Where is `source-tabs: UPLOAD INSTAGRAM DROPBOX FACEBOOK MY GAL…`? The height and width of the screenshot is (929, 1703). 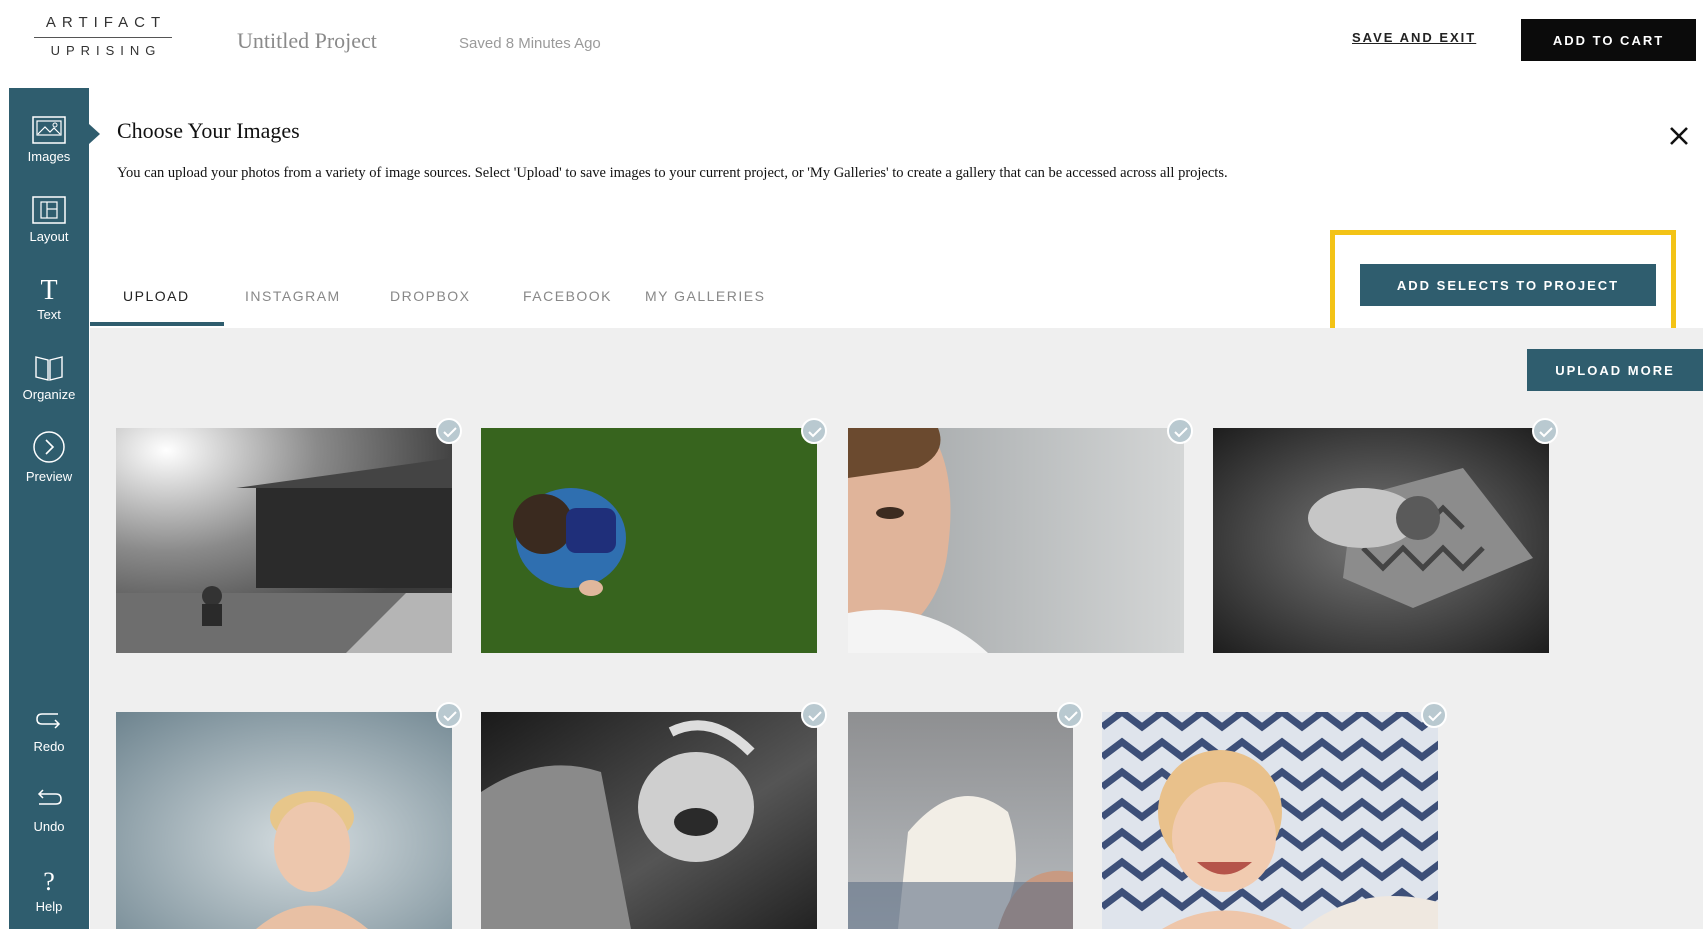
source-tabs: UPLOAD INSTAGRAM DROPBOX FACEBOOK MY GAL… is located at coordinates (490, 298).